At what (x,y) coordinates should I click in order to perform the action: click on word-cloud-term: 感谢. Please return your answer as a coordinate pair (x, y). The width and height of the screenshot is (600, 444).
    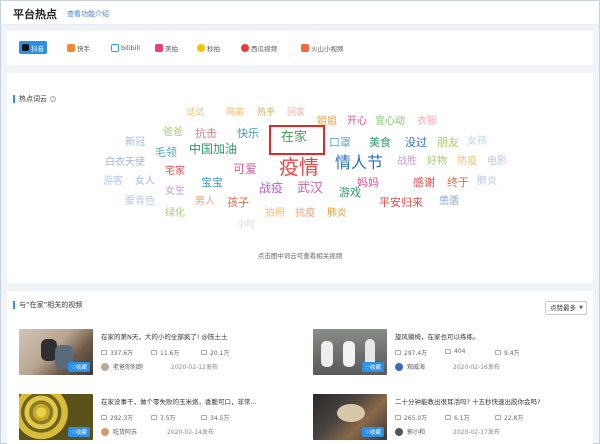
    Looking at the image, I should click on (424, 182).